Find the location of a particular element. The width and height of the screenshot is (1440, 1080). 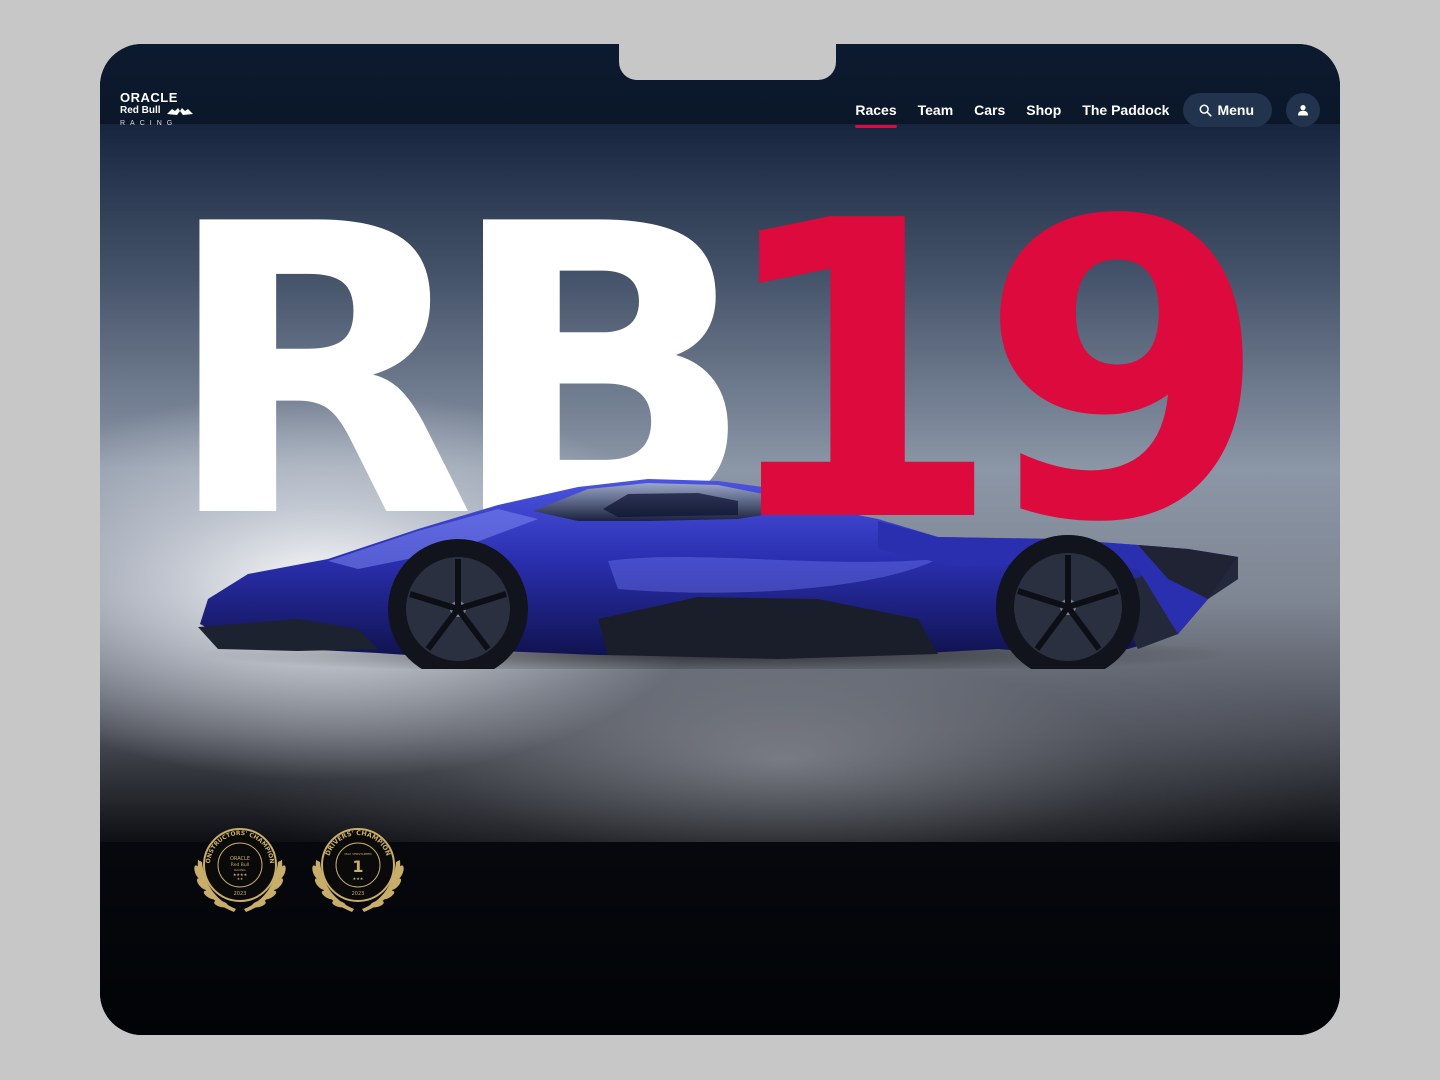

brand-line-2: Red Bull is located at coordinates (140, 110).